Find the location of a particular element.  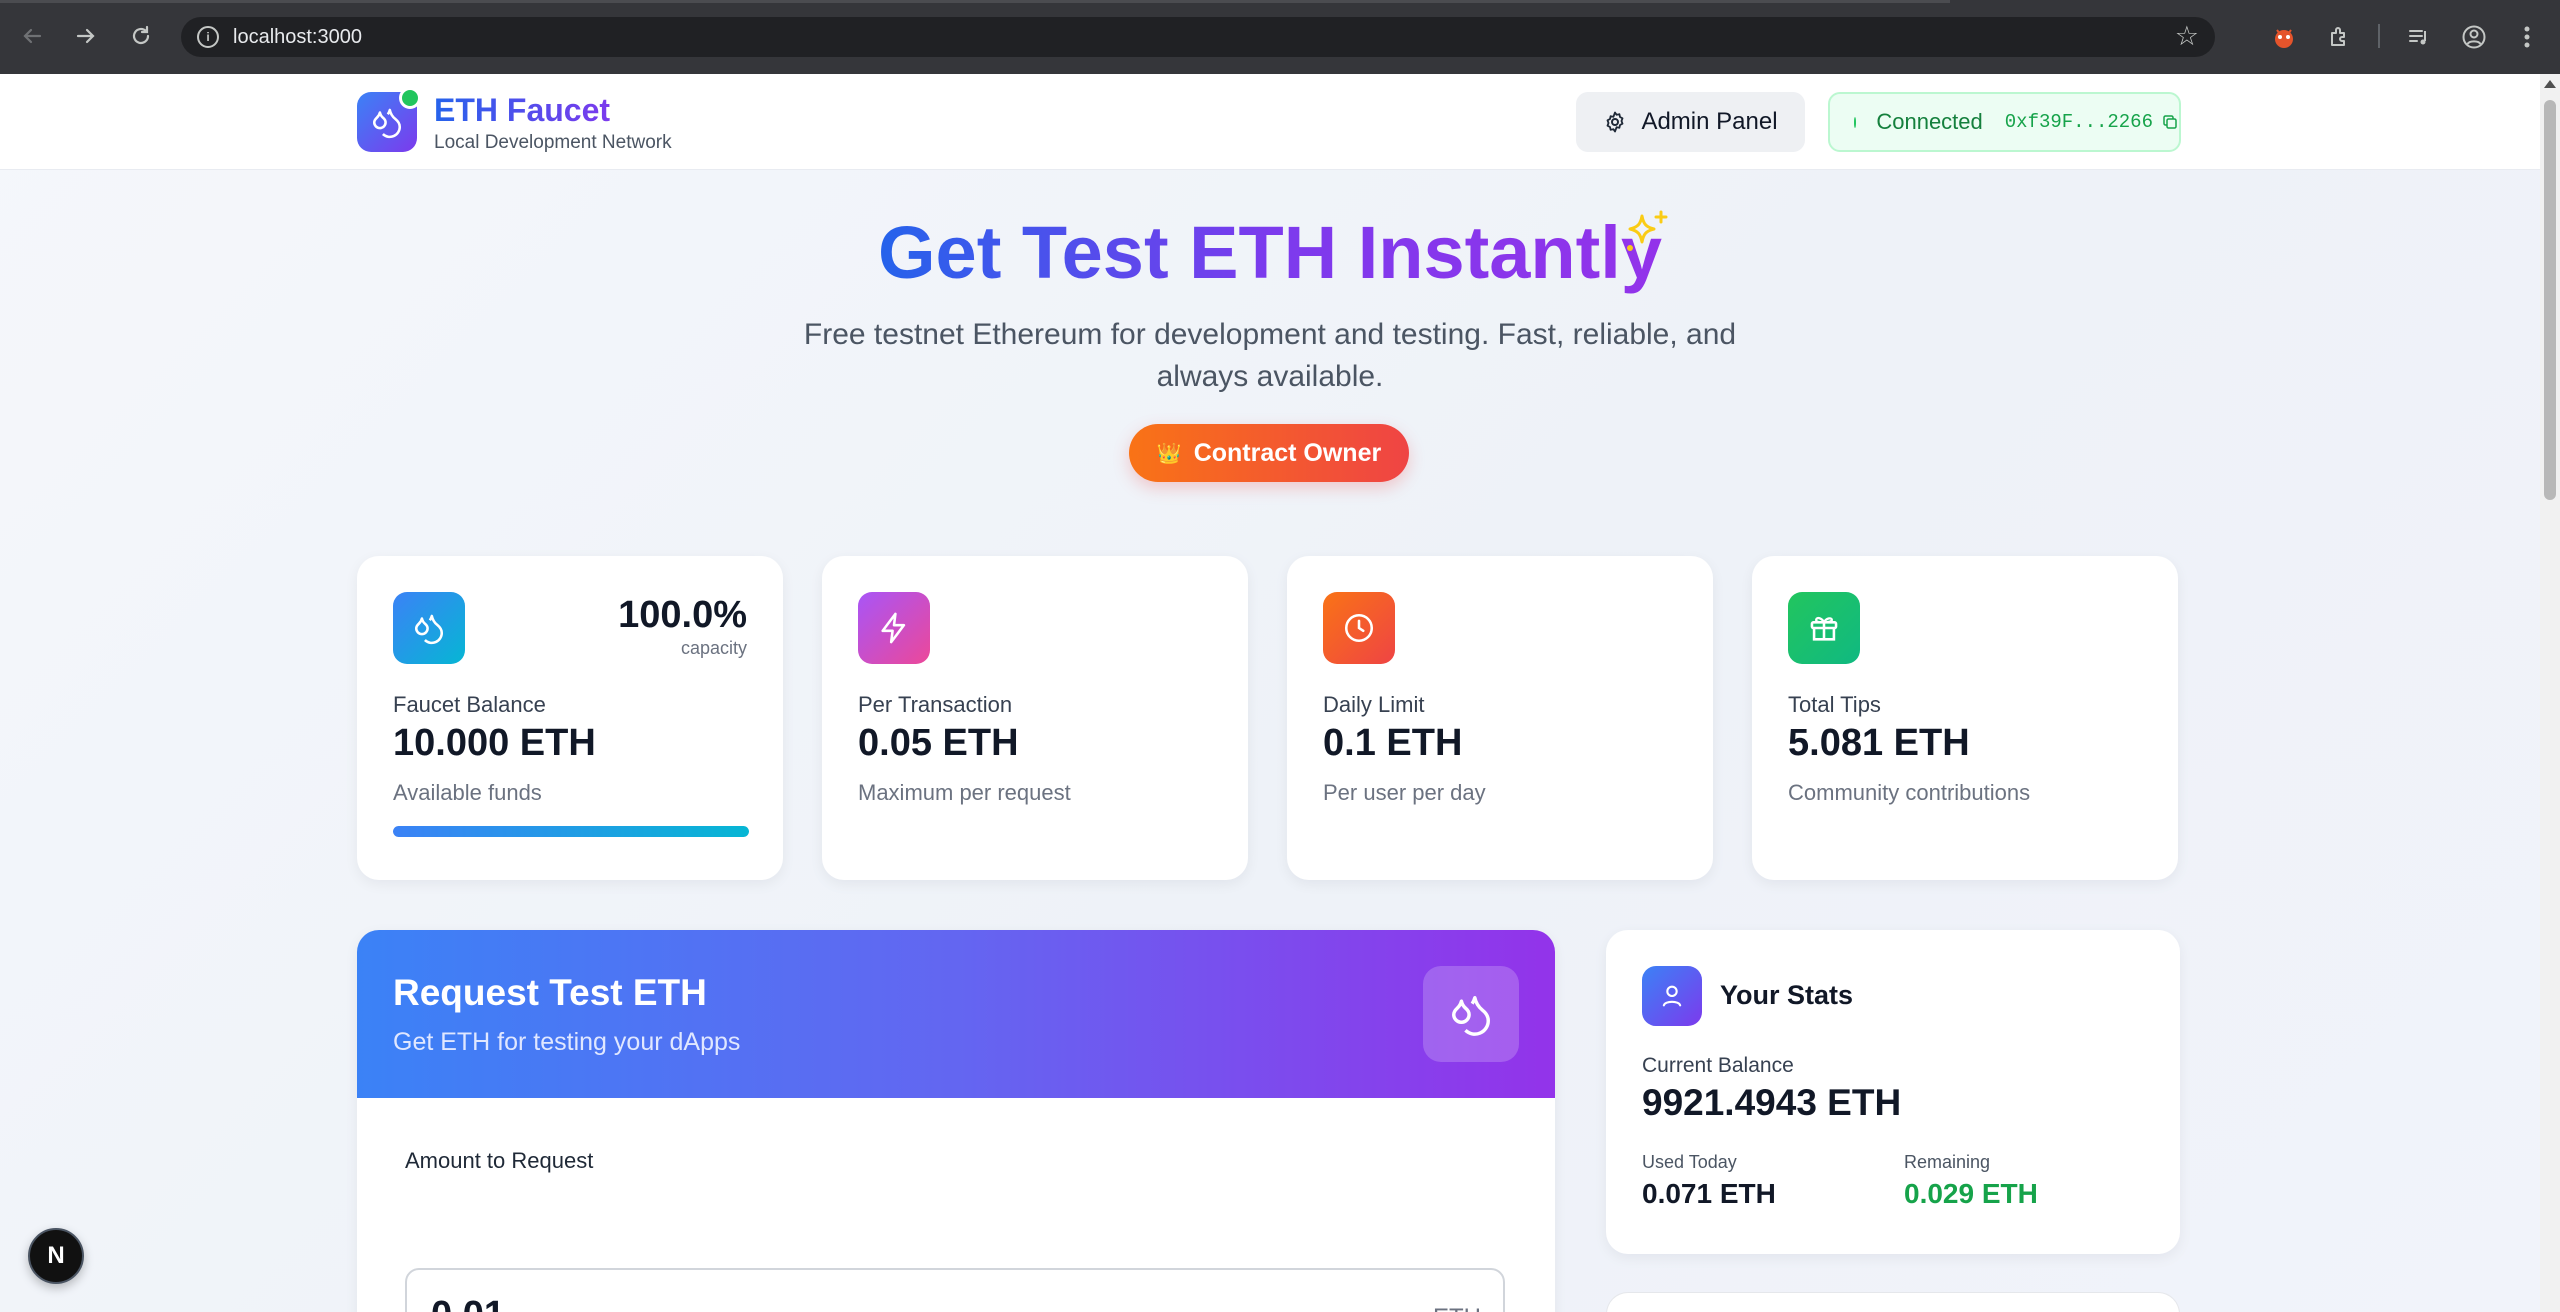

your-stats-title: Your Stats is located at coordinates (1787, 995).